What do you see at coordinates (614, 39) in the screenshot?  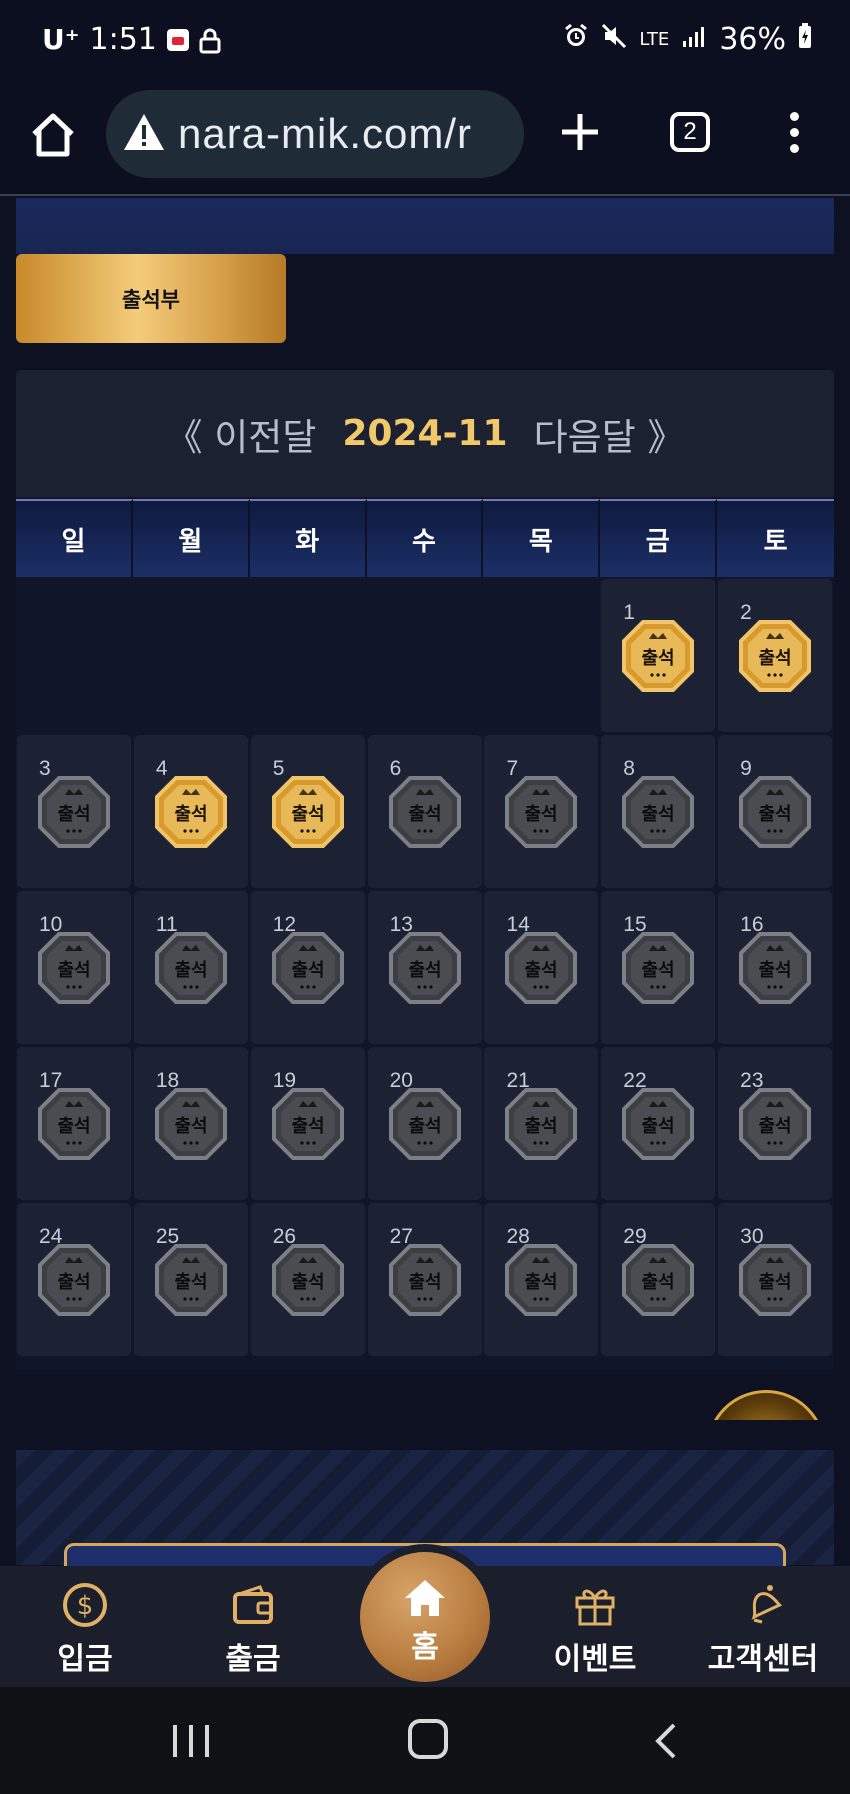 I see `mute-icon` at bounding box center [614, 39].